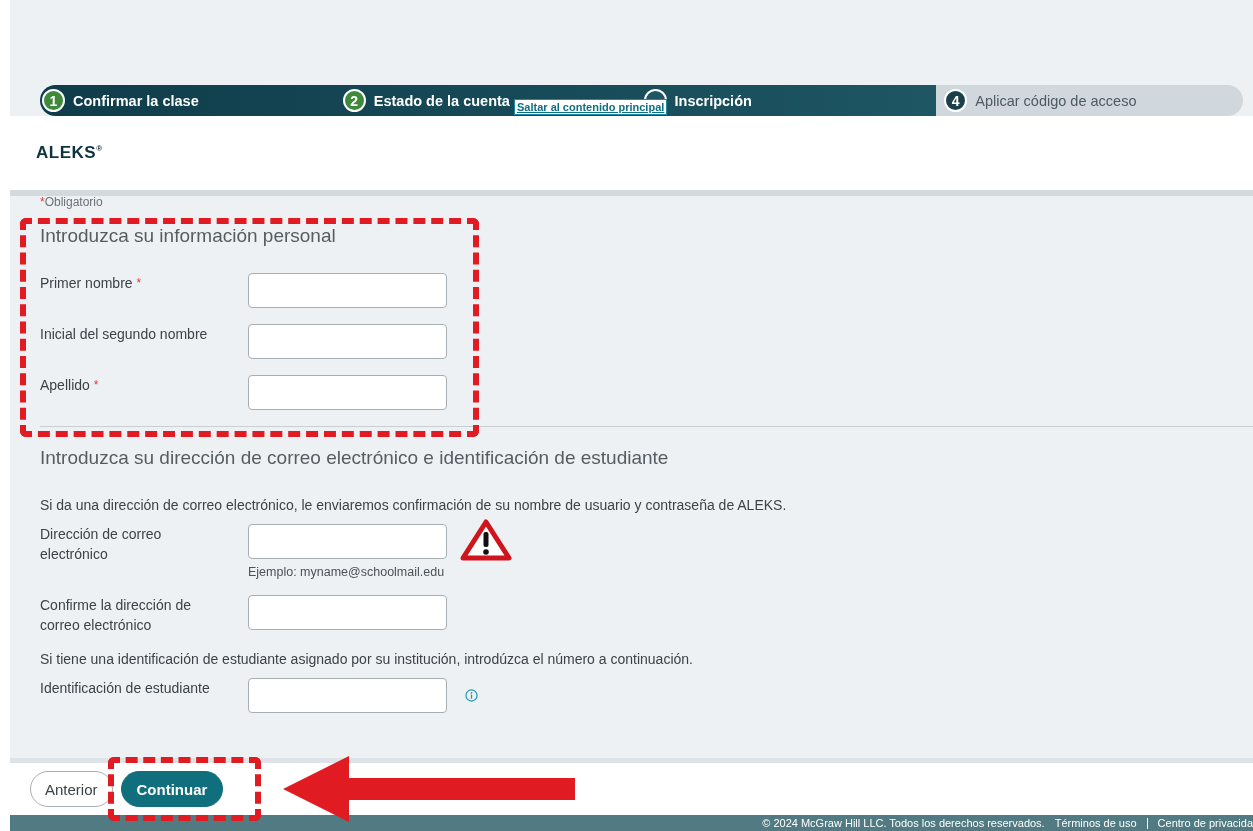  What do you see at coordinates (1095, 823) in the screenshot?
I see `footer-link: Términos de uso` at bounding box center [1095, 823].